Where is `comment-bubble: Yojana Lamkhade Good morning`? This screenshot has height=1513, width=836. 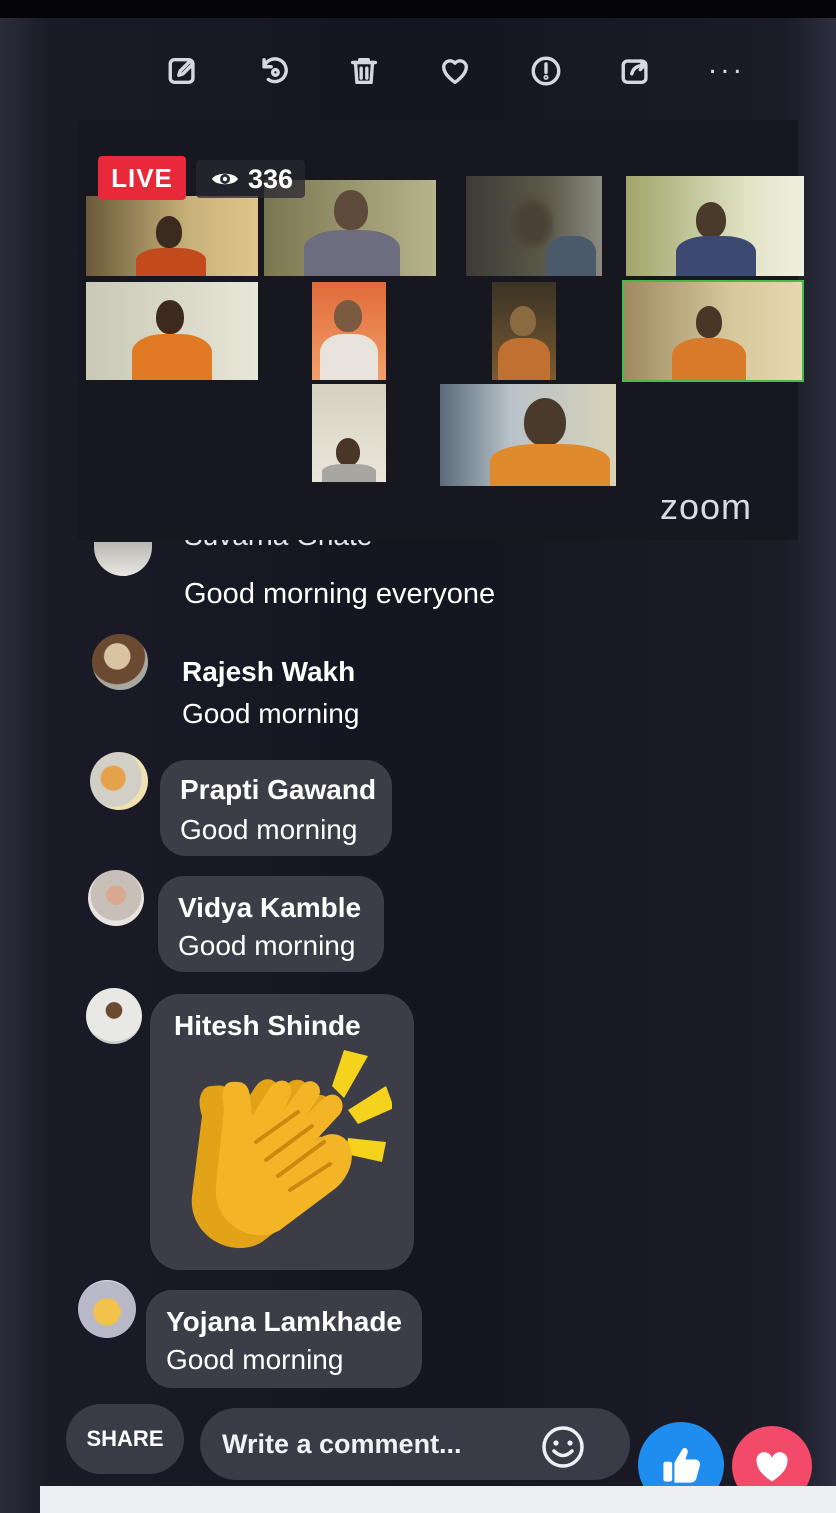 comment-bubble: Yojana Lamkhade Good morning is located at coordinates (284, 1339).